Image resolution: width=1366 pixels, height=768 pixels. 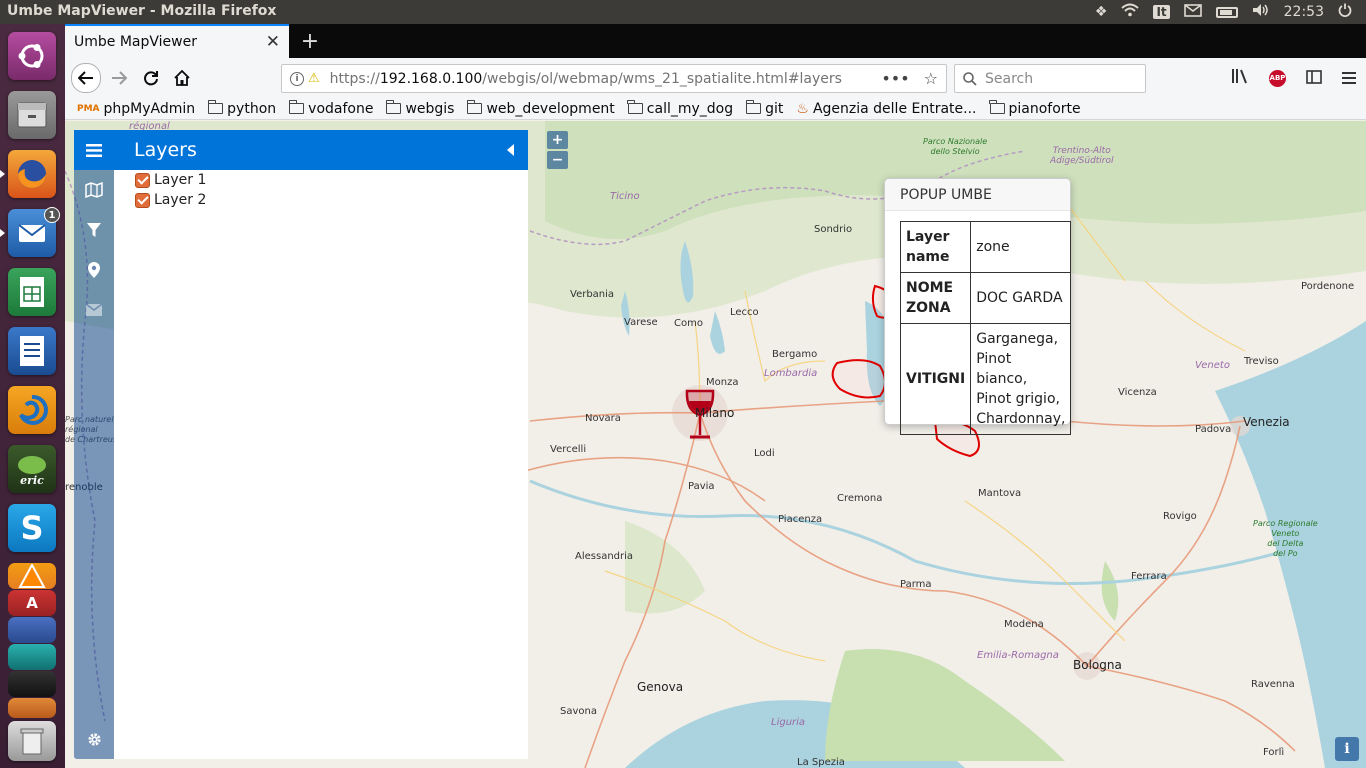 I want to click on battery-icon, so click(x=1226, y=12).